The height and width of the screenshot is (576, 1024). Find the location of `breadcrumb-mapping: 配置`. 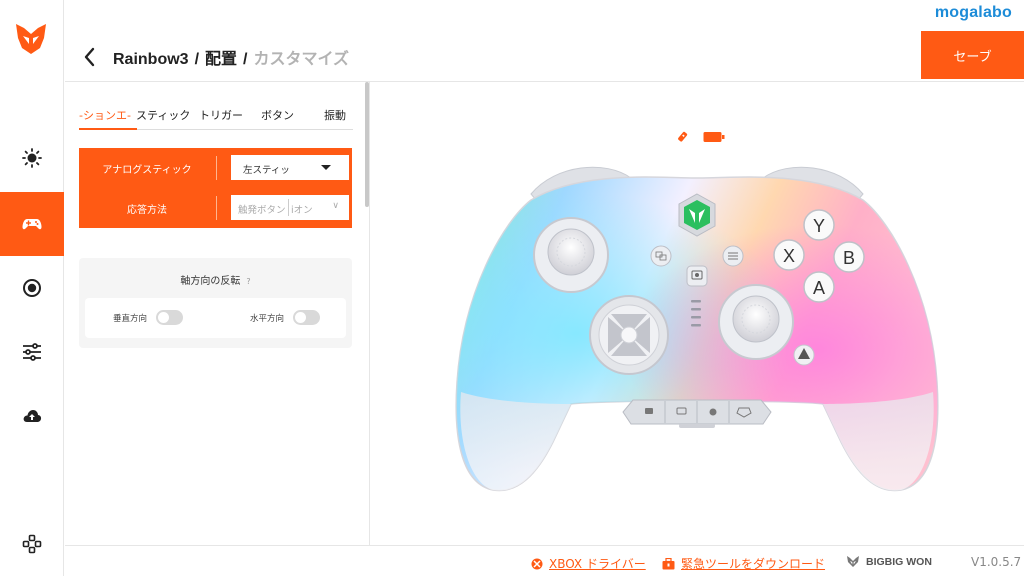

breadcrumb-mapping: 配置 is located at coordinates (221, 59).